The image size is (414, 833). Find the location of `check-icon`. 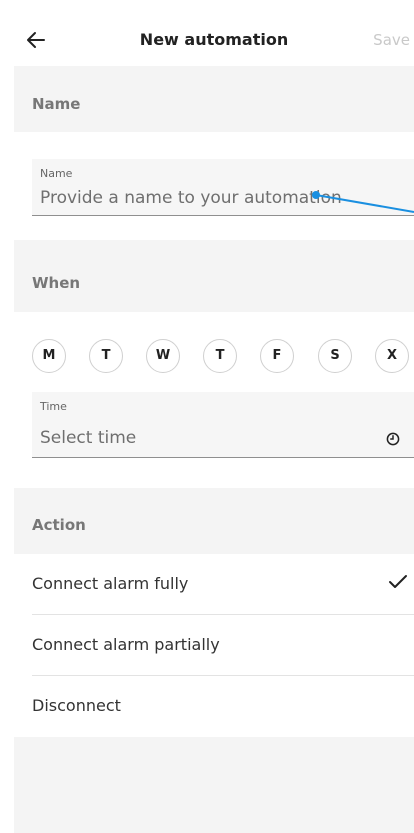

check-icon is located at coordinates (398, 581).